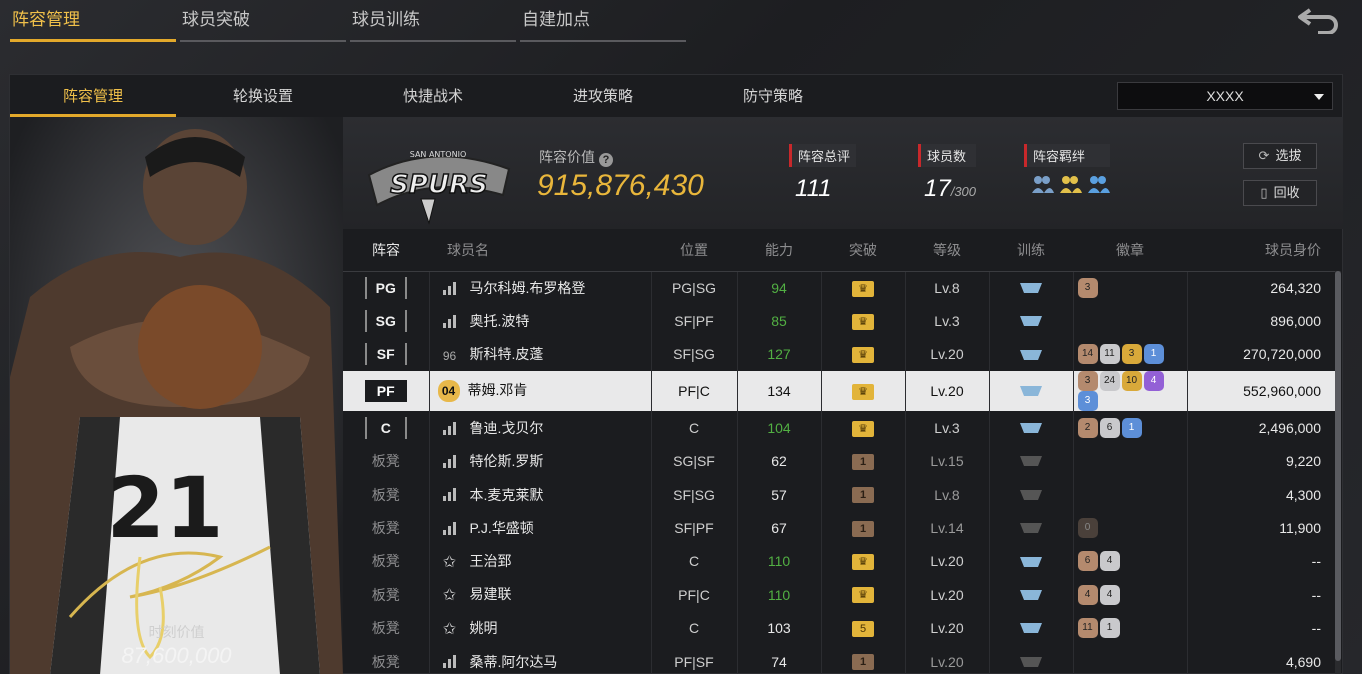  What do you see at coordinates (1087, 427) in the screenshot?
I see `badge-icon: 2` at bounding box center [1087, 427].